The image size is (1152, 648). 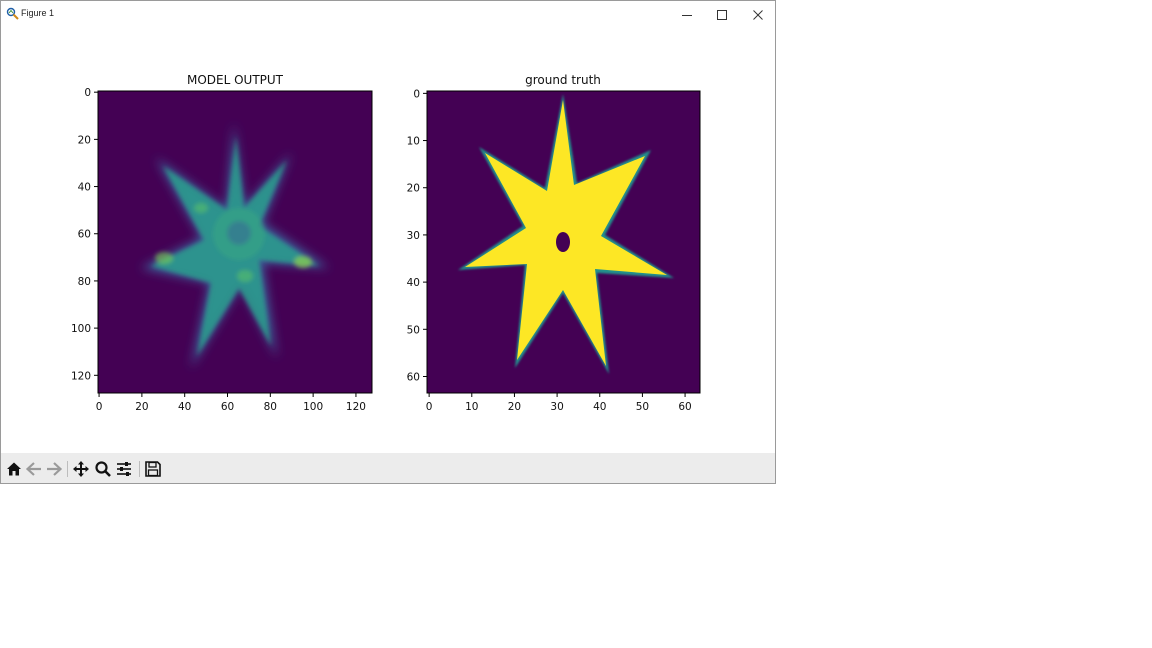 I want to click on save-button, so click(x=153, y=469).